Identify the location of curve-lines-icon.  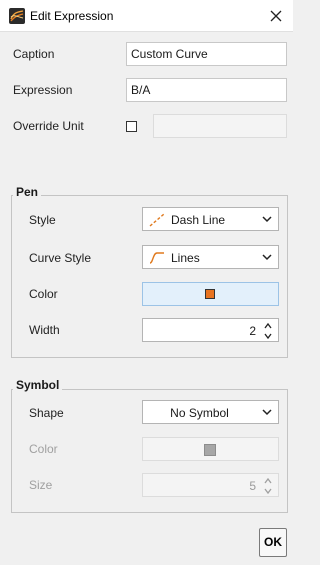
(156, 258).